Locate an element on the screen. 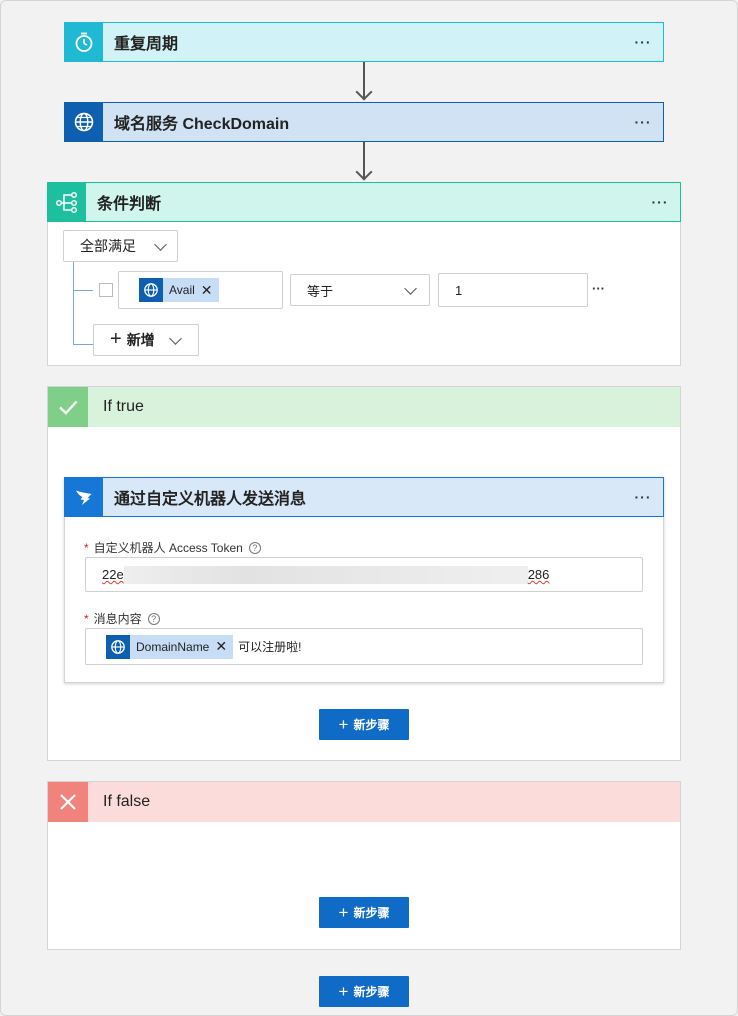 Image resolution: width=738 pixels, height=1016 pixels. new-step-button-footer: + 新步骤 is located at coordinates (364, 991).